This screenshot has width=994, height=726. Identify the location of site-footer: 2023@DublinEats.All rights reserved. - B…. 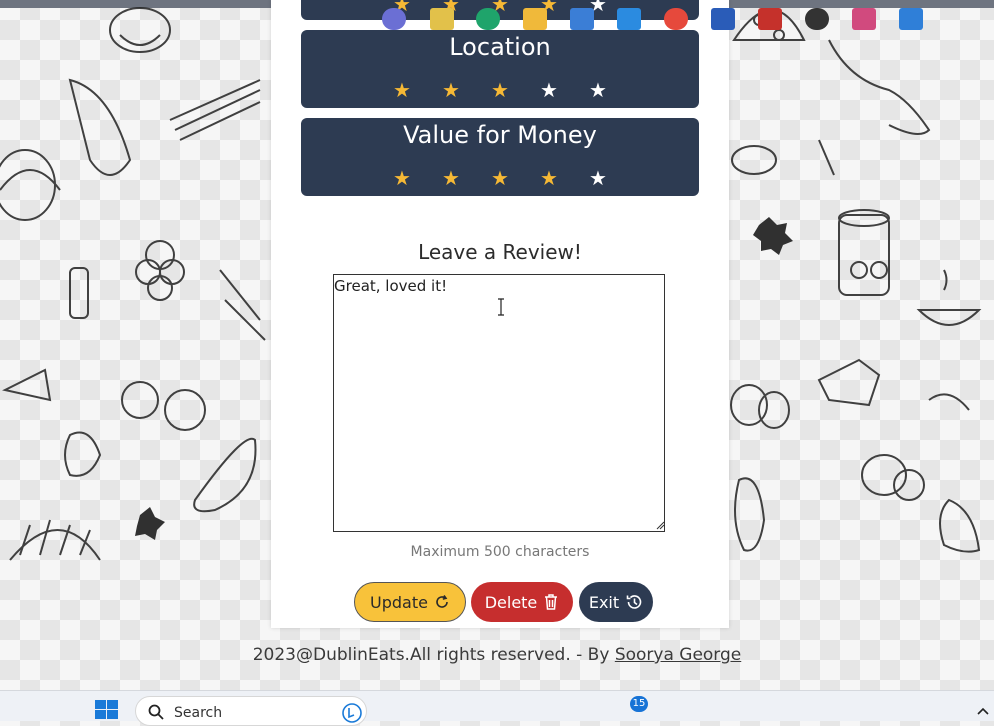
(497, 655).